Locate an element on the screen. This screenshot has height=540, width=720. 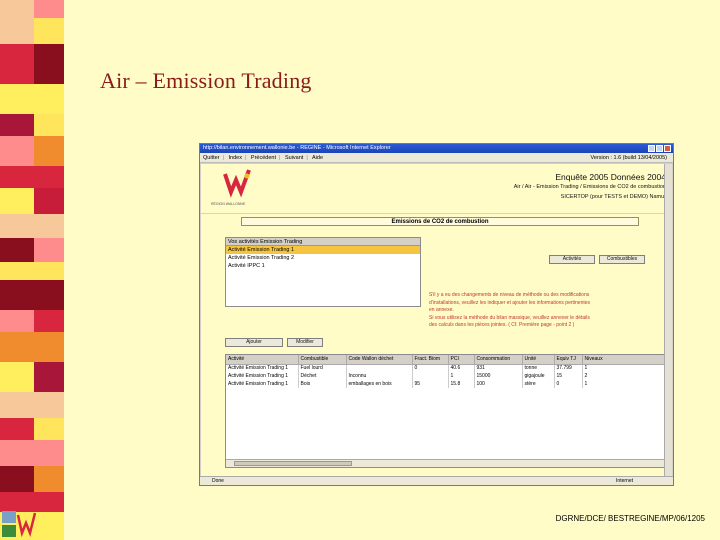
column-header: Code Wallon déchet is located at coordinates (379, 360).